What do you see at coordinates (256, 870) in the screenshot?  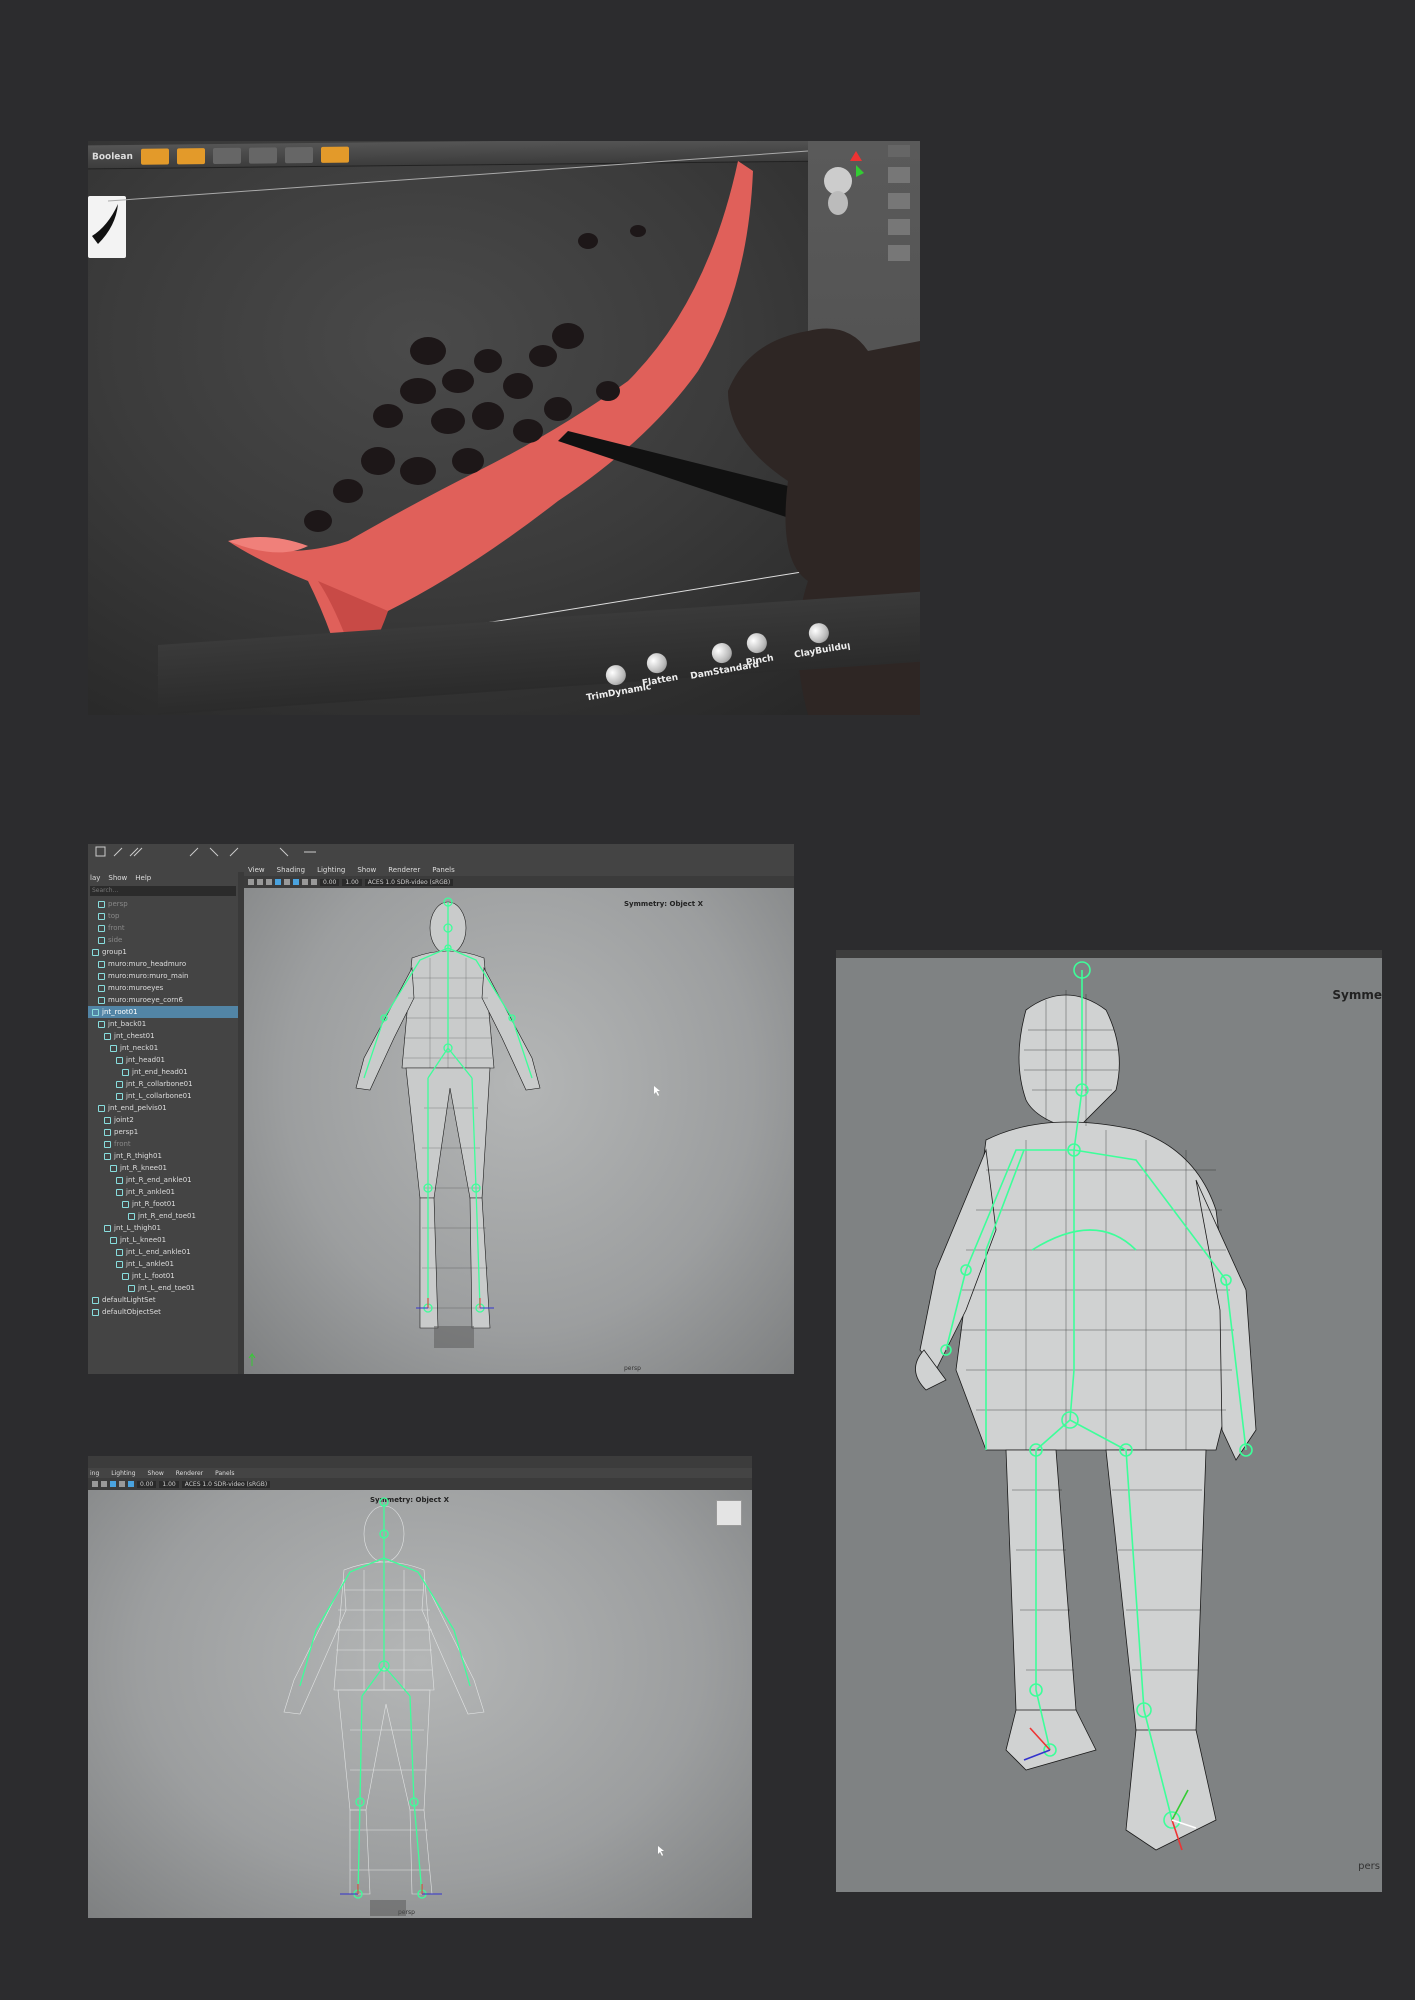 I see `viewport-menu-view: View` at bounding box center [256, 870].